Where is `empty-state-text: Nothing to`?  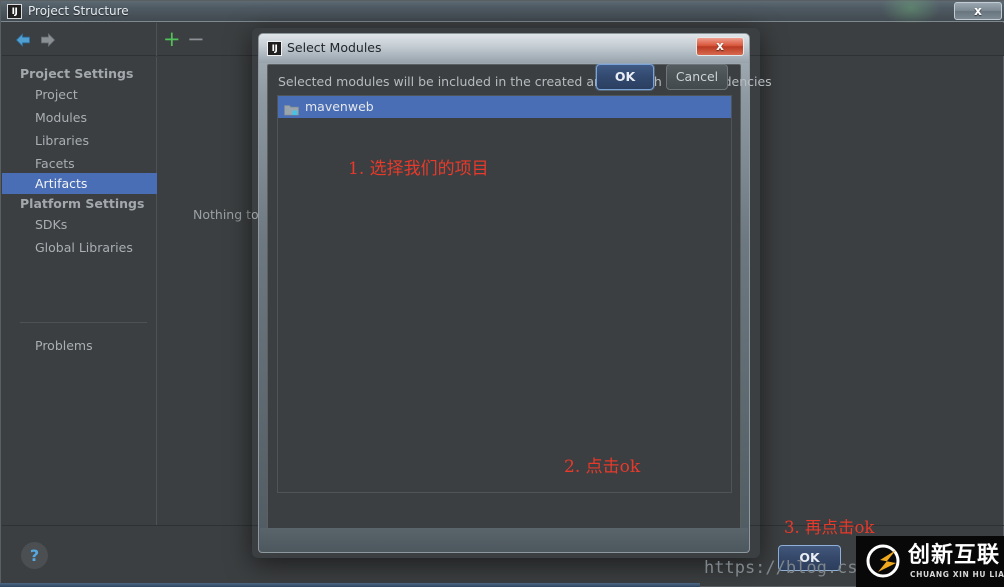 empty-state-text: Nothing to is located at coordinates (226, 214).